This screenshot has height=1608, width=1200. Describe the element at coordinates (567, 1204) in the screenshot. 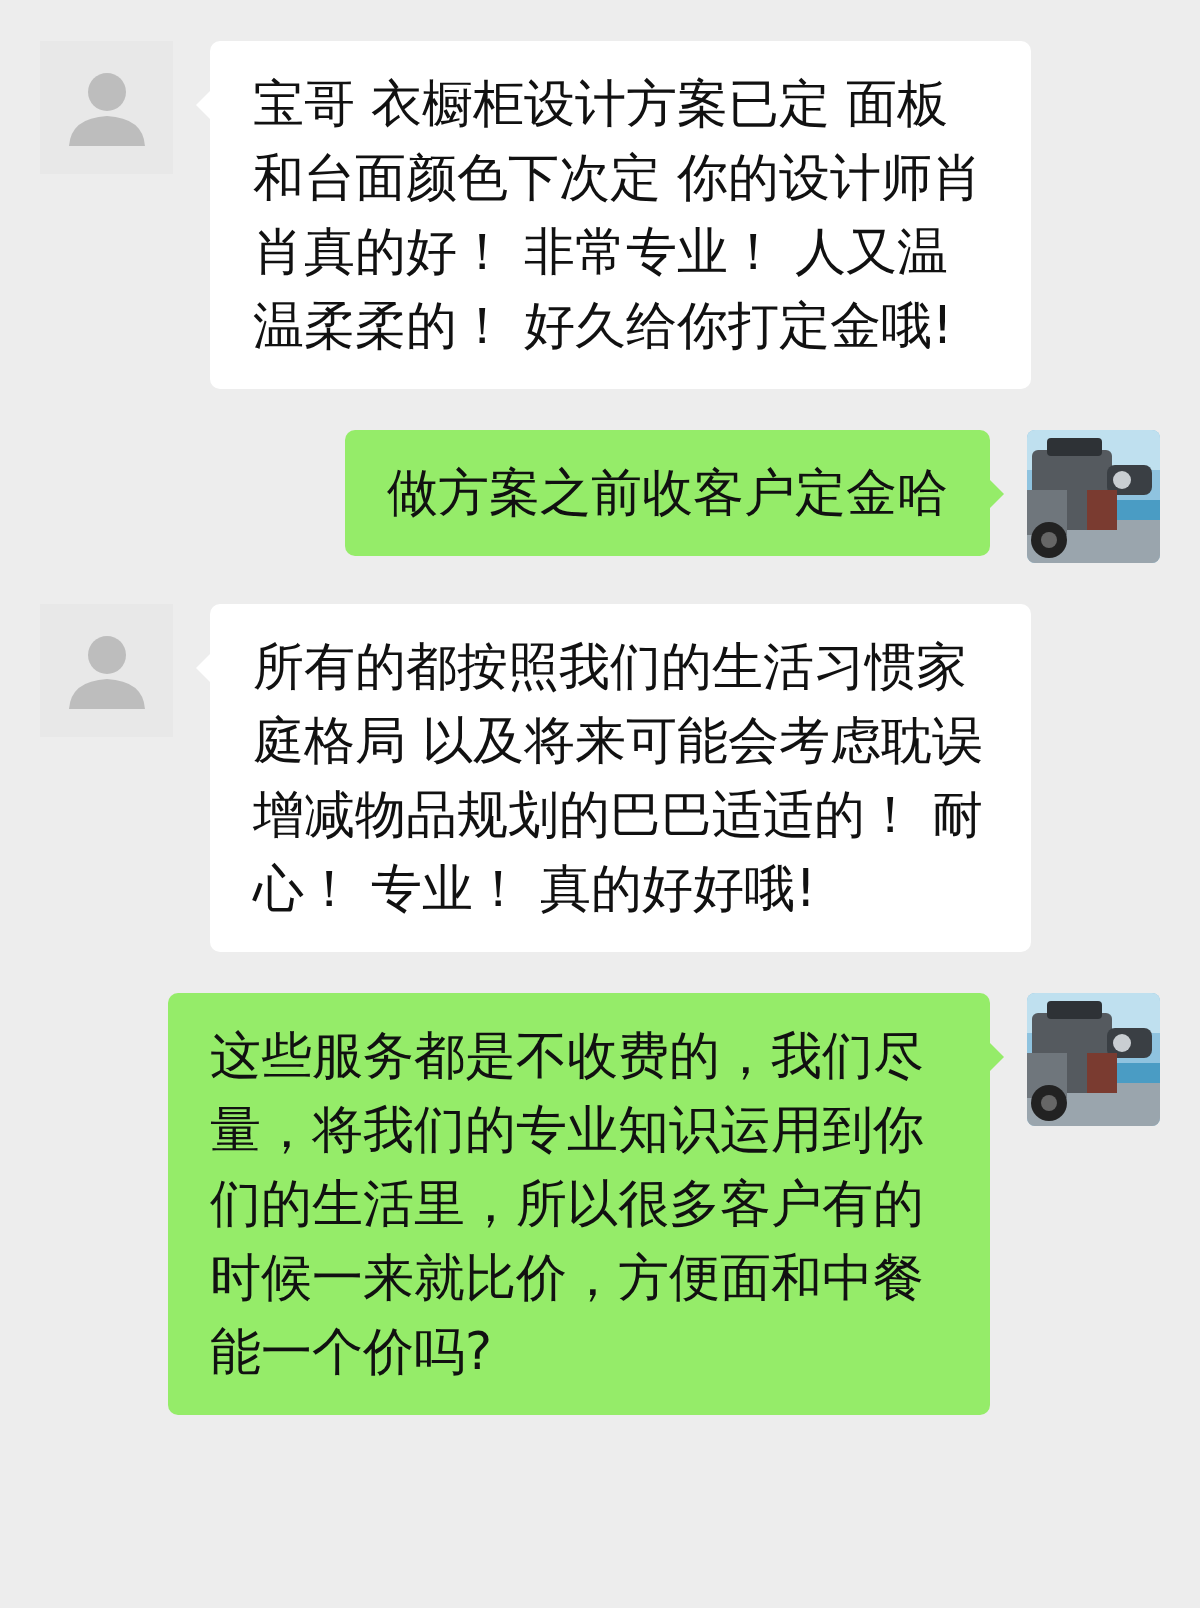

I see `message-text: 这些服务都是不收费的，我们尽量，将我们的专业知识运用到你们的生活里，所以很多客户有的时候一来就比价，方便面和中餐能一个价吗?` at that location.